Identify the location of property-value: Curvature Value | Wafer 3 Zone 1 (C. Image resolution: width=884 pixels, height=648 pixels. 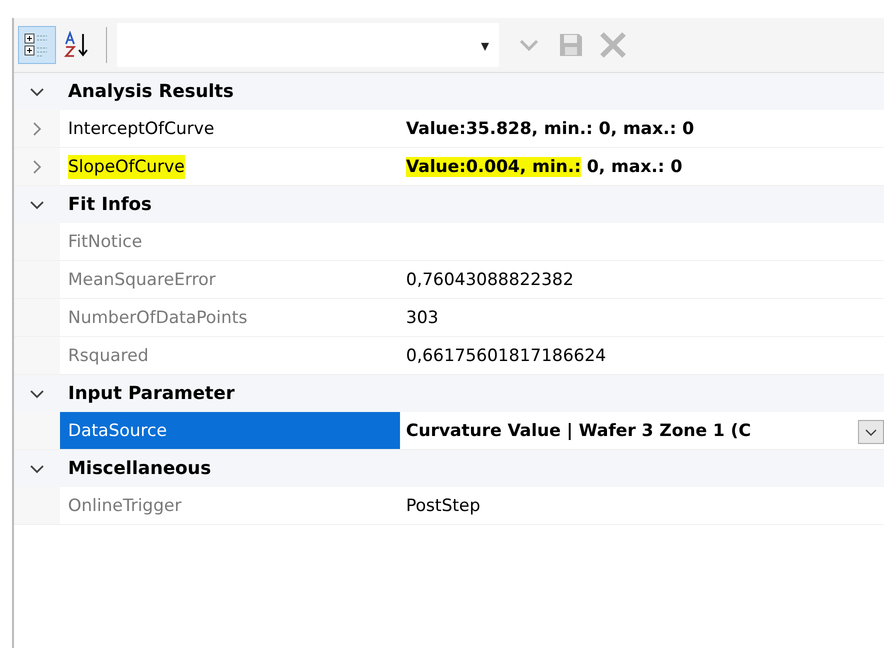
(578, 431).